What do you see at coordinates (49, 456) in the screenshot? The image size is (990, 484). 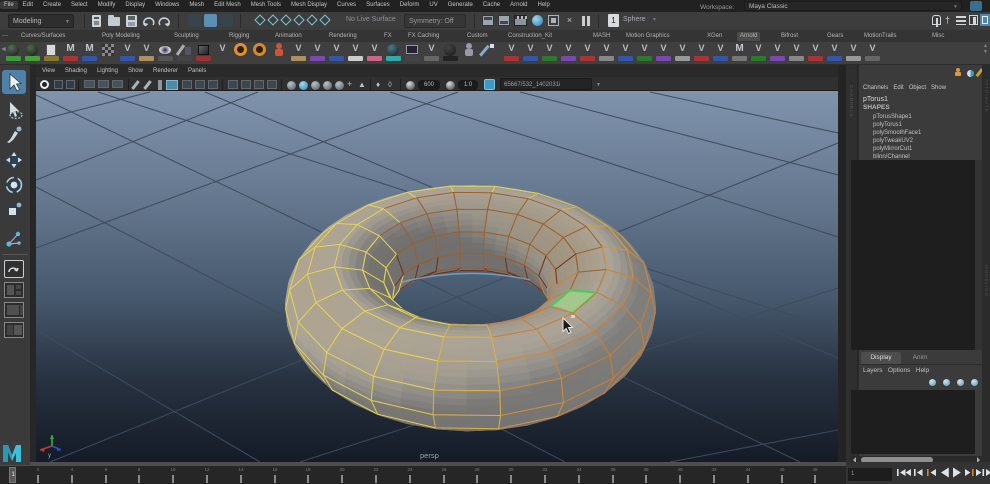 I see `svg-text: y` at bounding box center [49, 456].